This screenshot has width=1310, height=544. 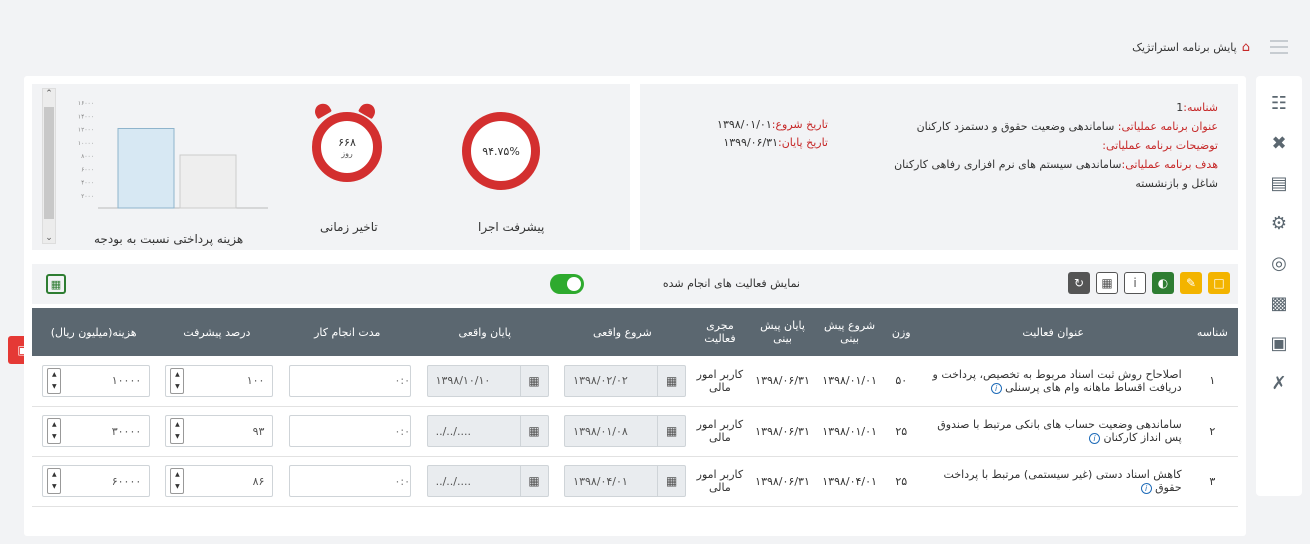 I want to click on actual-end-field: ▦ ۱۳۹۸/۱۰/۱۰, so click(x=487, y=380).